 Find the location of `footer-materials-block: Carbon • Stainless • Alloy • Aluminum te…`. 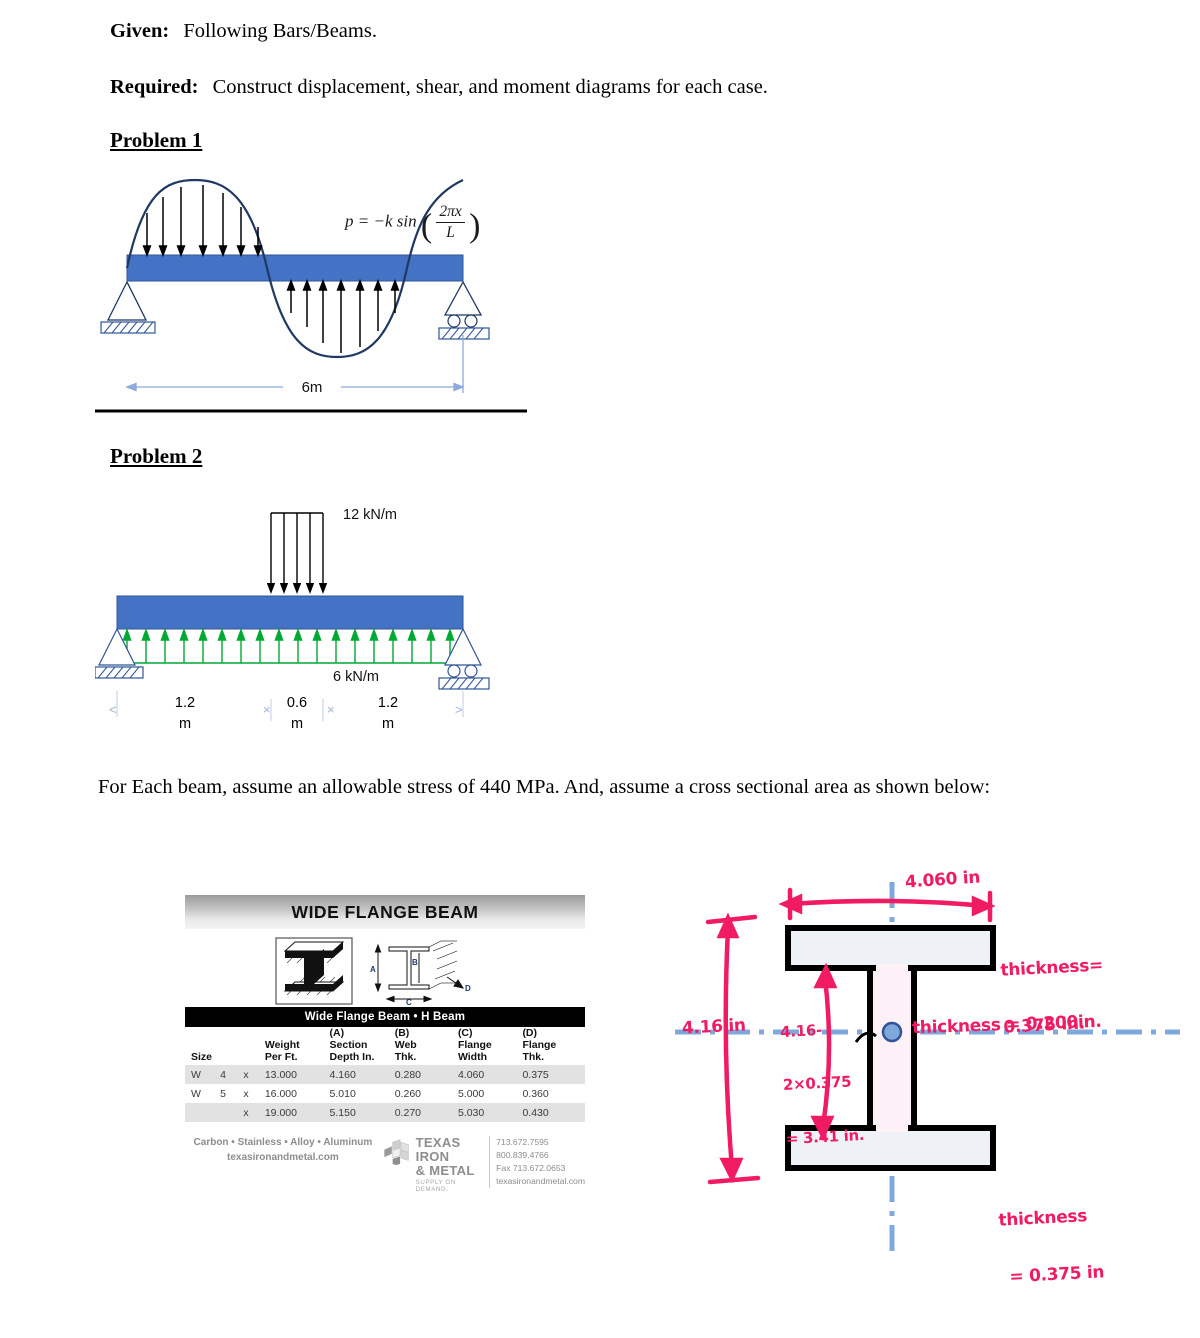

footer-materials-block: Carbon • Stainless • Alloy • Aluminum te… is located at coordinates (283, 1150).